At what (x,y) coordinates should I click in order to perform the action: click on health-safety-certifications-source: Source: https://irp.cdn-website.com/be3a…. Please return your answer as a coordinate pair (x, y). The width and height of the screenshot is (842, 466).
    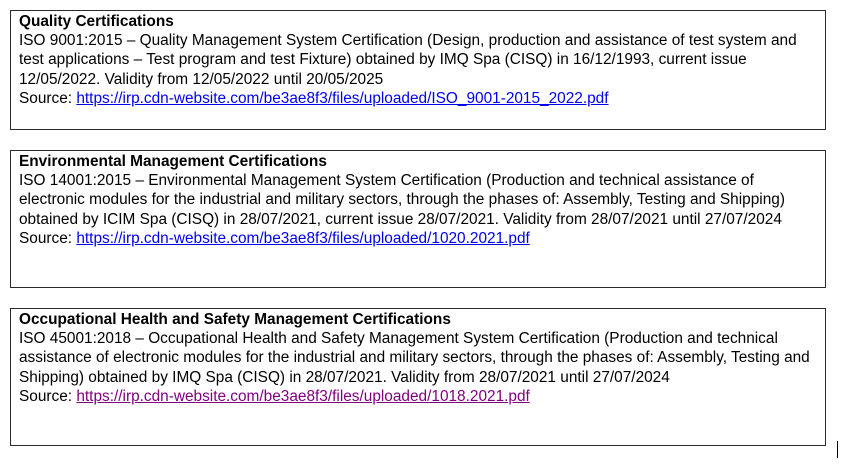
    Looking at the image, I should click on (418, 396).